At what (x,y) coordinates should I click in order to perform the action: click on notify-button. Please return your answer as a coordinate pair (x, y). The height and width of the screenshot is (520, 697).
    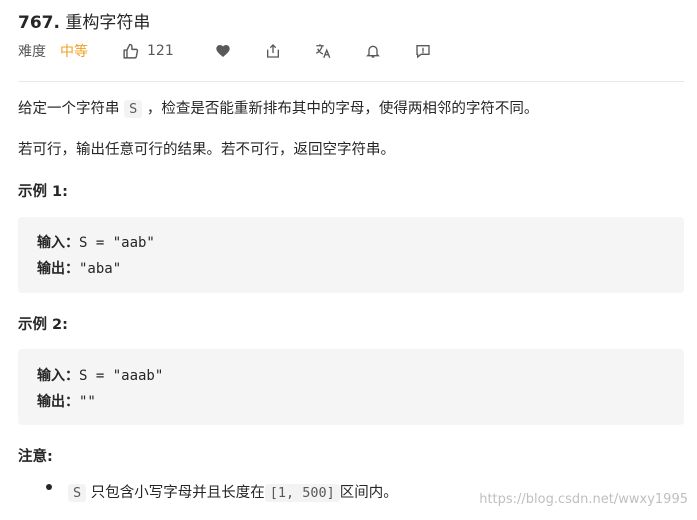
    Looking at the image, I should click on (373, 51).